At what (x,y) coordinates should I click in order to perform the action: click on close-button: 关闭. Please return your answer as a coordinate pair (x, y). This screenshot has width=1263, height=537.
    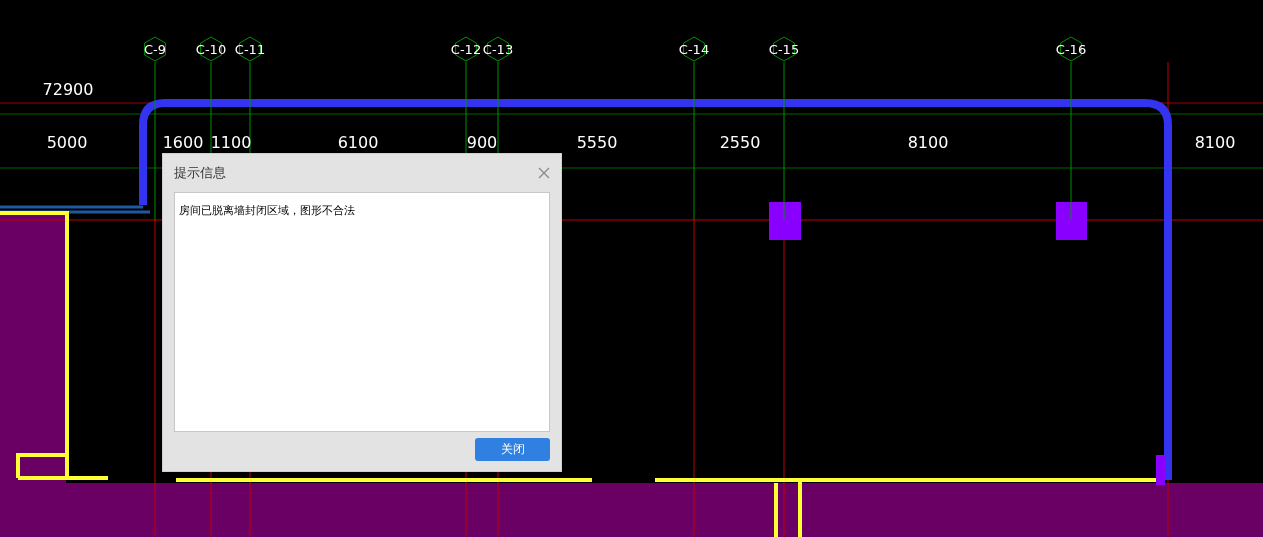
    Looking at the image, I should click on (512, 449).